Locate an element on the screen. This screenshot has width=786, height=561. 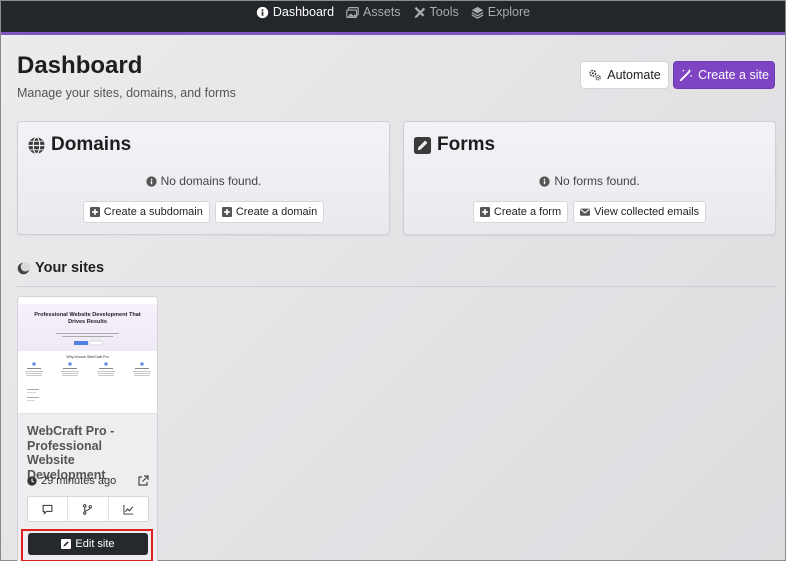
domains-empty-text: No domains found. is located at coordinates (211, 181).